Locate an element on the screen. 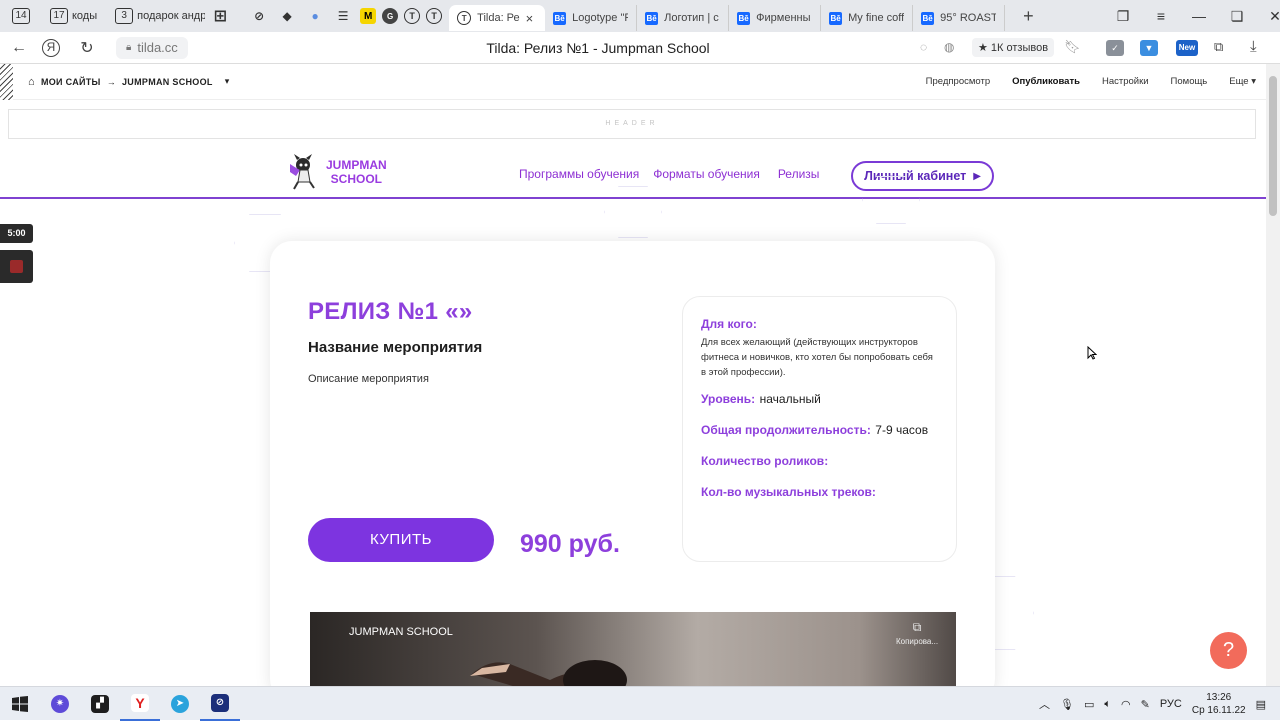  taskbar-app: ⊘ is located at coordinates (220, 704).